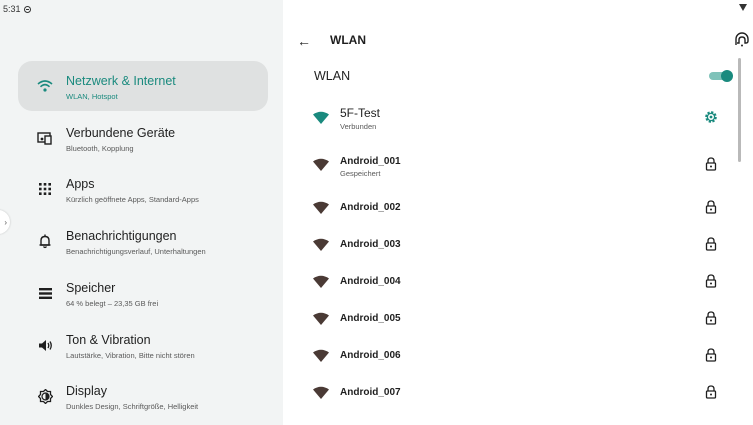 The width and height of the screenshot is (753, 425). Describe the element at coordinates (45, 345) in the screenshot. I see `volume-icon` at that location.